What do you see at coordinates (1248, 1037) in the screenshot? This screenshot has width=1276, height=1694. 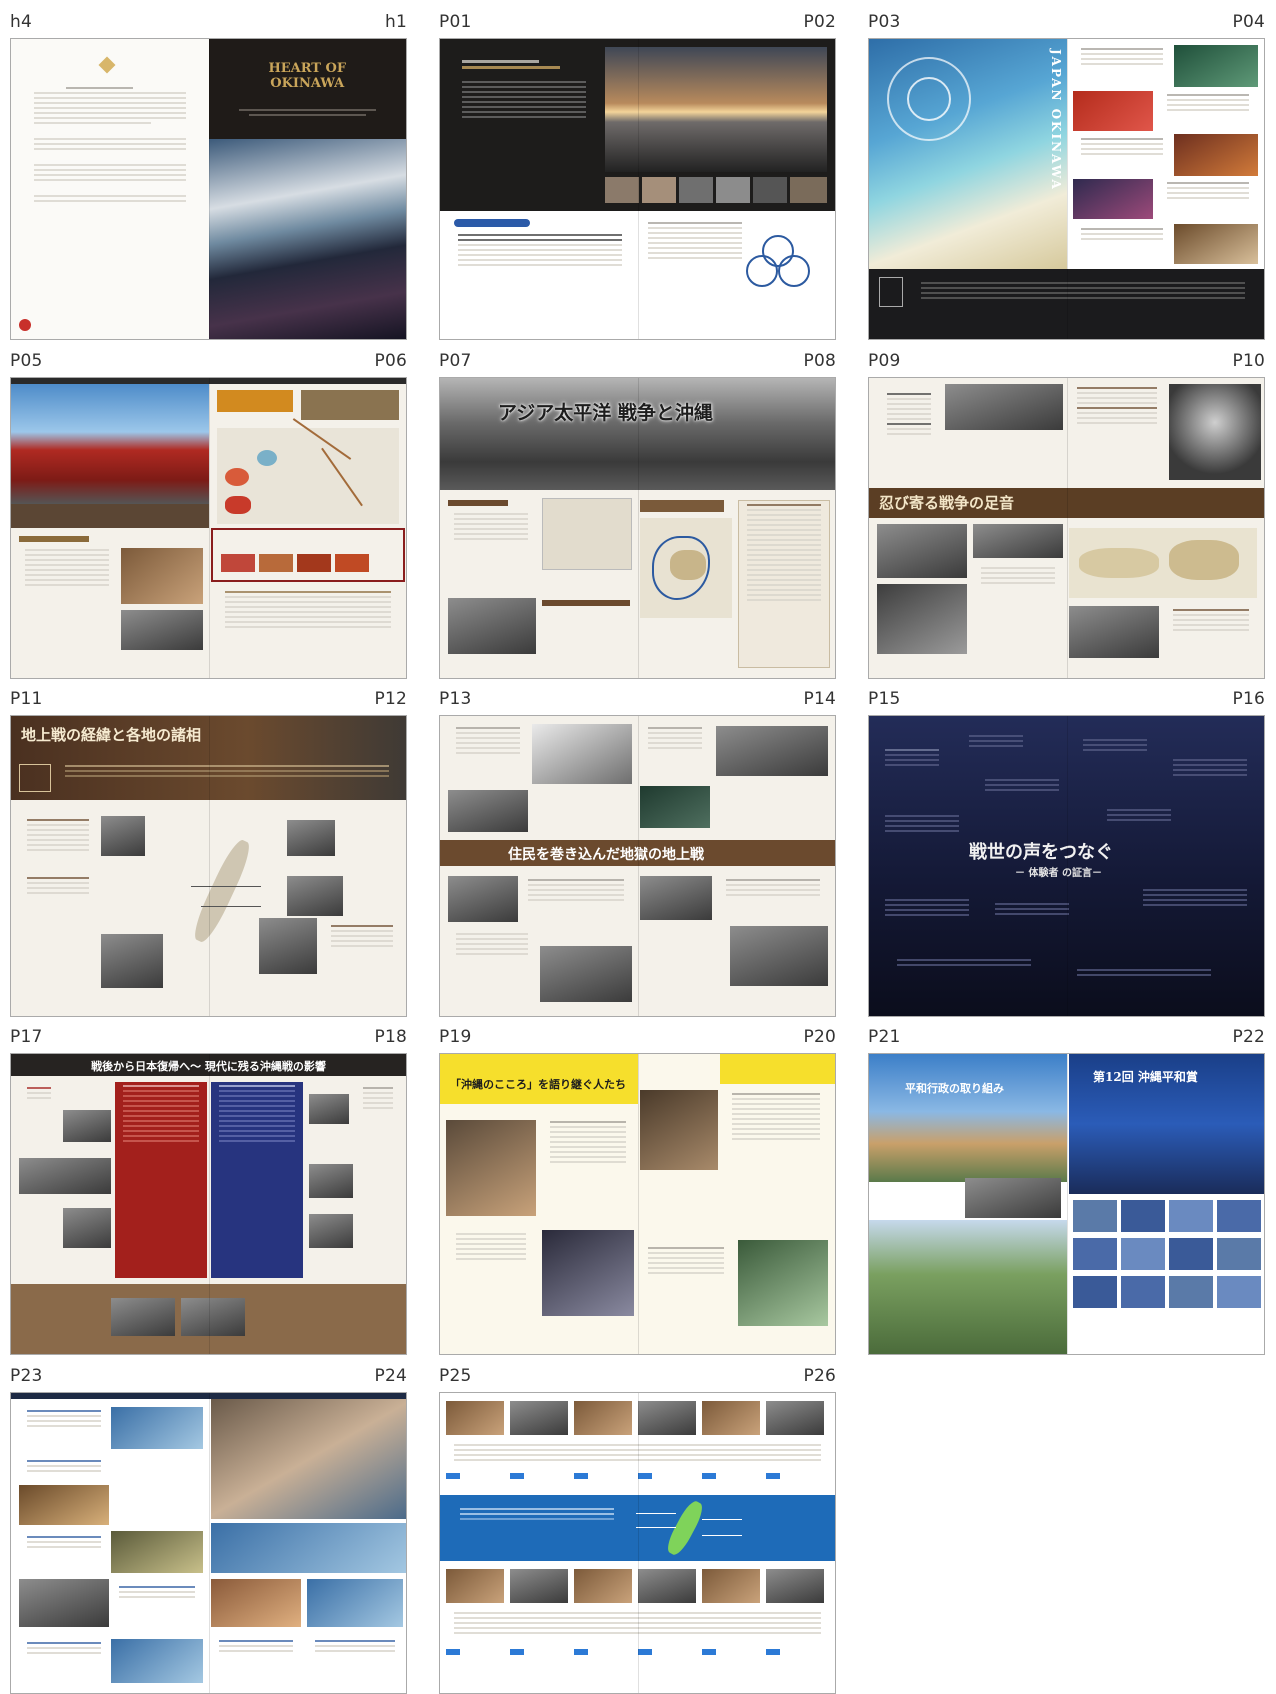 I see `page-label-right: P22` at bounding box center [1248, 1037].